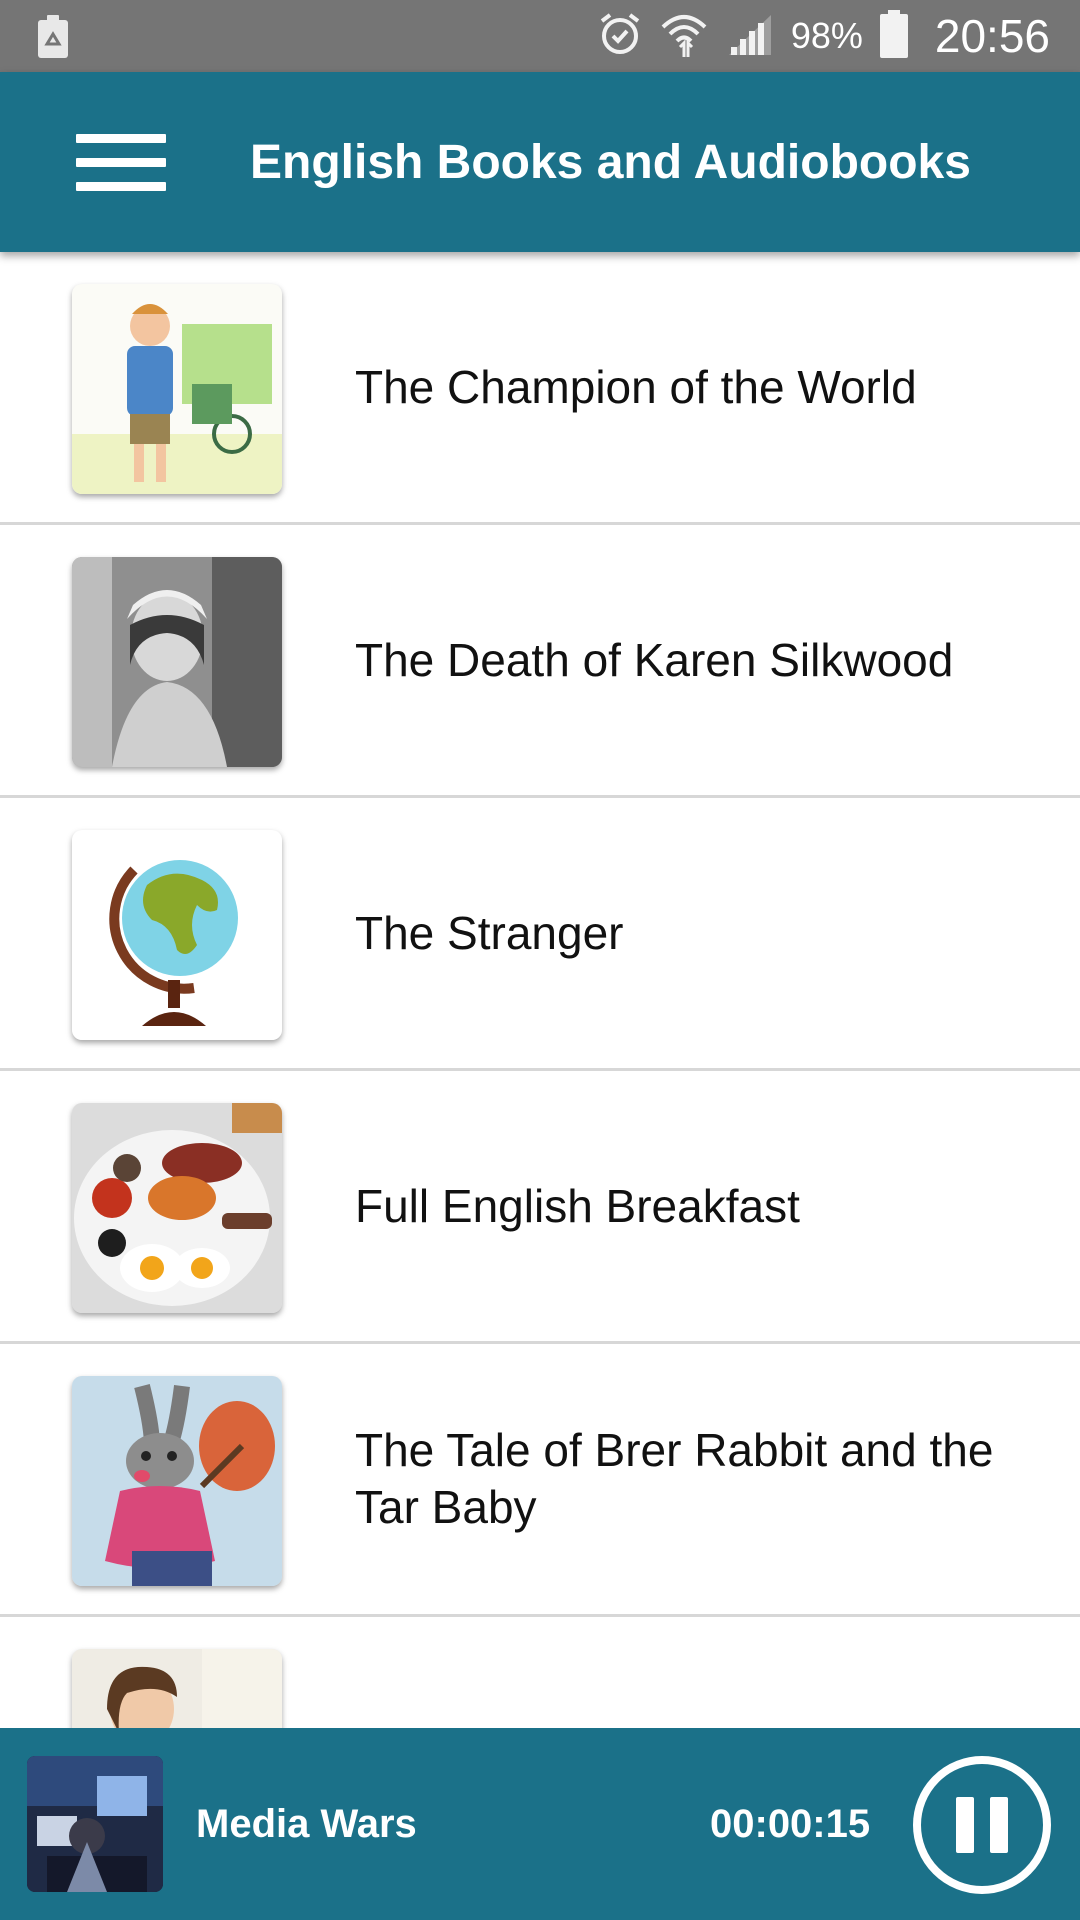  Describe the element at coordinates (684, 36) in the screenshot. I see `wifi-icon` at that location.